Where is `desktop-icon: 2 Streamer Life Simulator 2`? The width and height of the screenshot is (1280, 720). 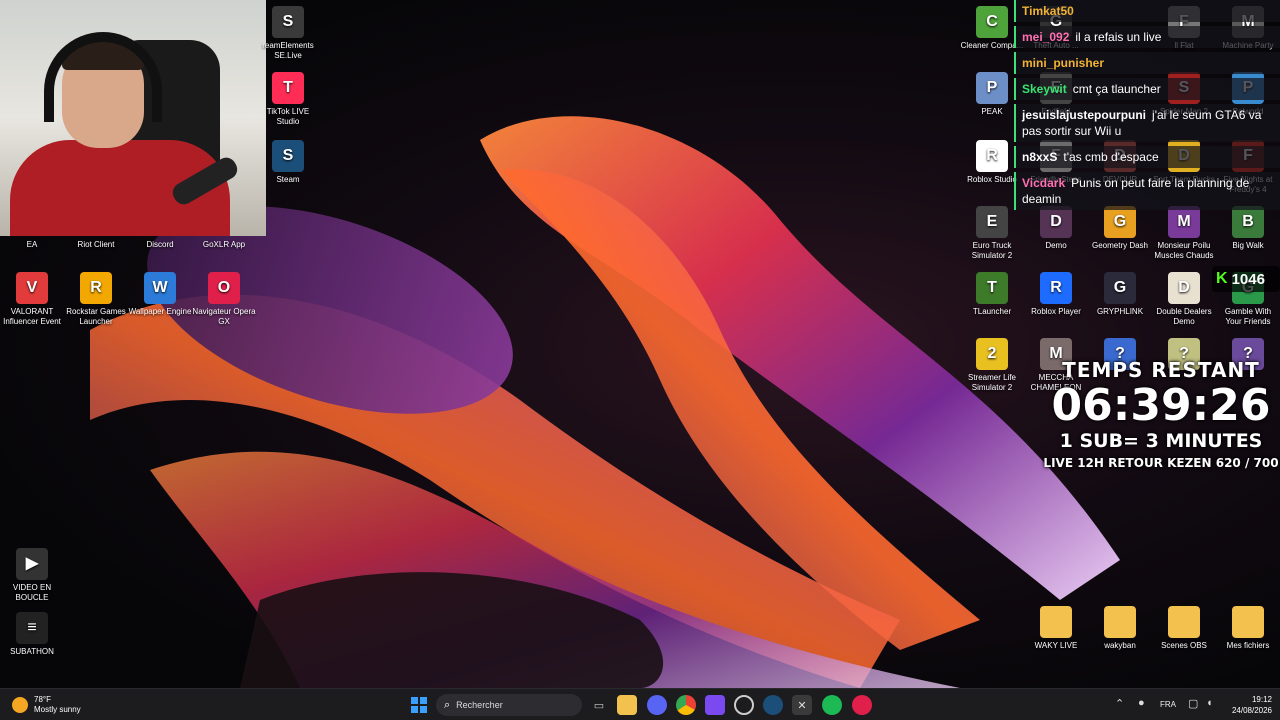
desktop-icon: 2 Streamer Life Simulator 2 is located at coordinates (992, 365).